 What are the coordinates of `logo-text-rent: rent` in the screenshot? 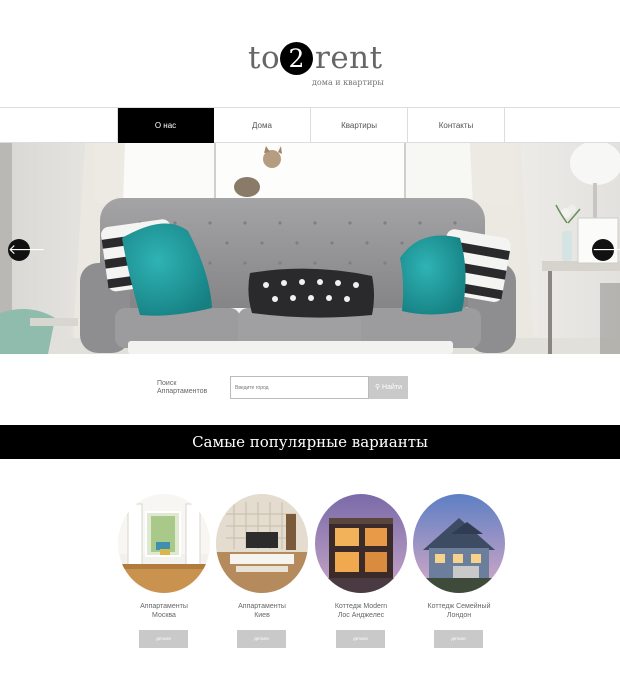 It's located at (349, 58).